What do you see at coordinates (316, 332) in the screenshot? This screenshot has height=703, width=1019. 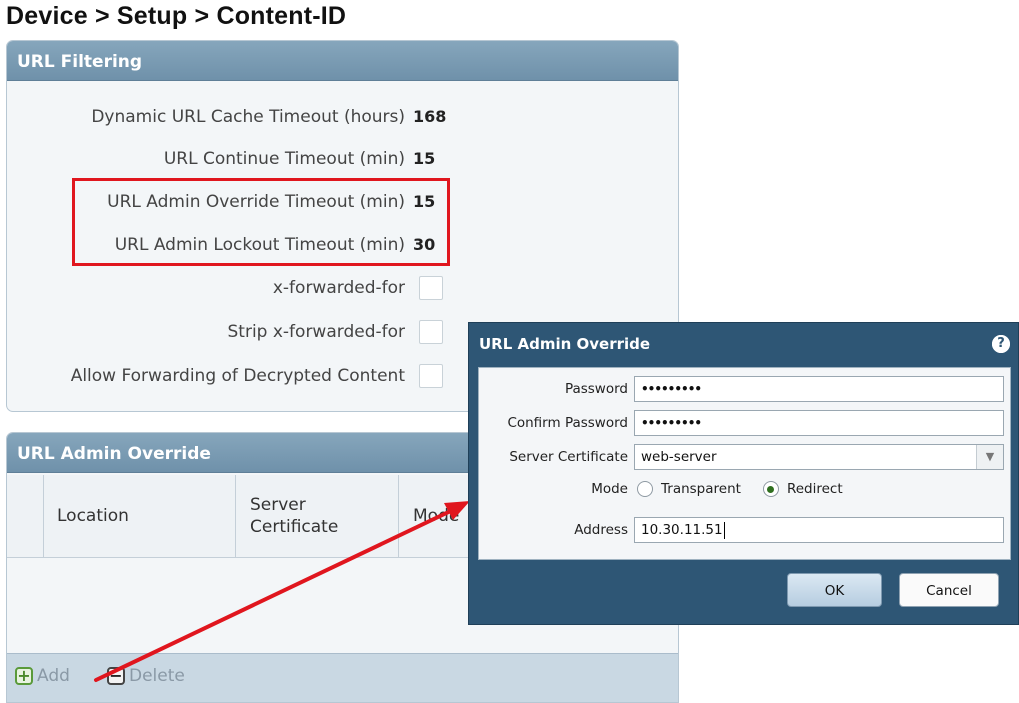 I see `strip-x-forwarded-for-label: Strip x-forwarded-for` at bounding box center [316, 332].